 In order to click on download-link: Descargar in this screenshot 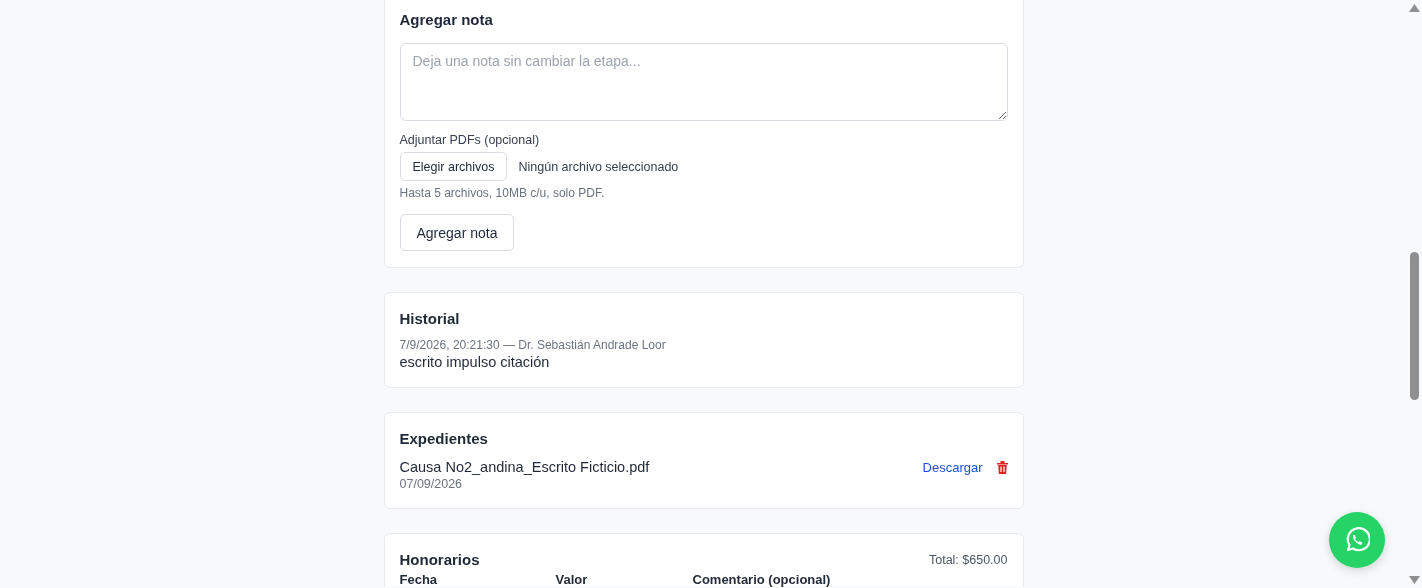, I will do `click(952, 467)`.